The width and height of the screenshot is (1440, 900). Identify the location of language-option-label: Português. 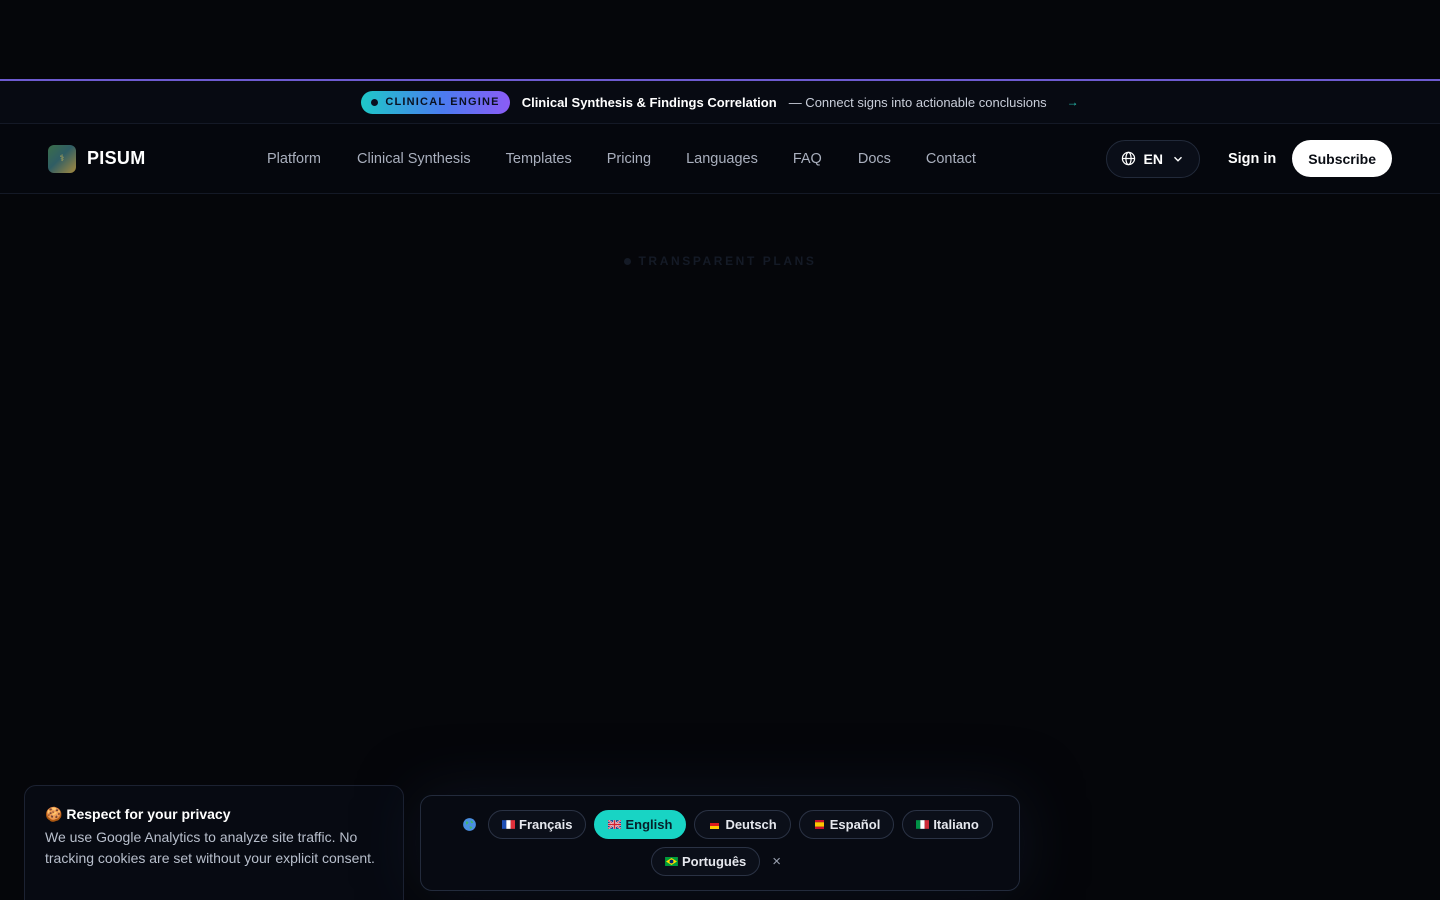
(714, 861).